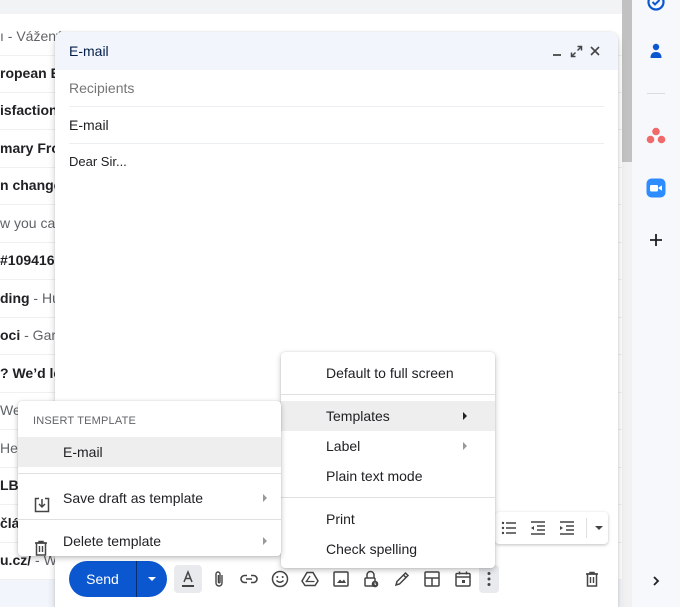 The width and height of the screenshot is (680, 607). Describe the element at coordinates (463, 578) in the screenshot. I see `set-up-time-icon` at that location.